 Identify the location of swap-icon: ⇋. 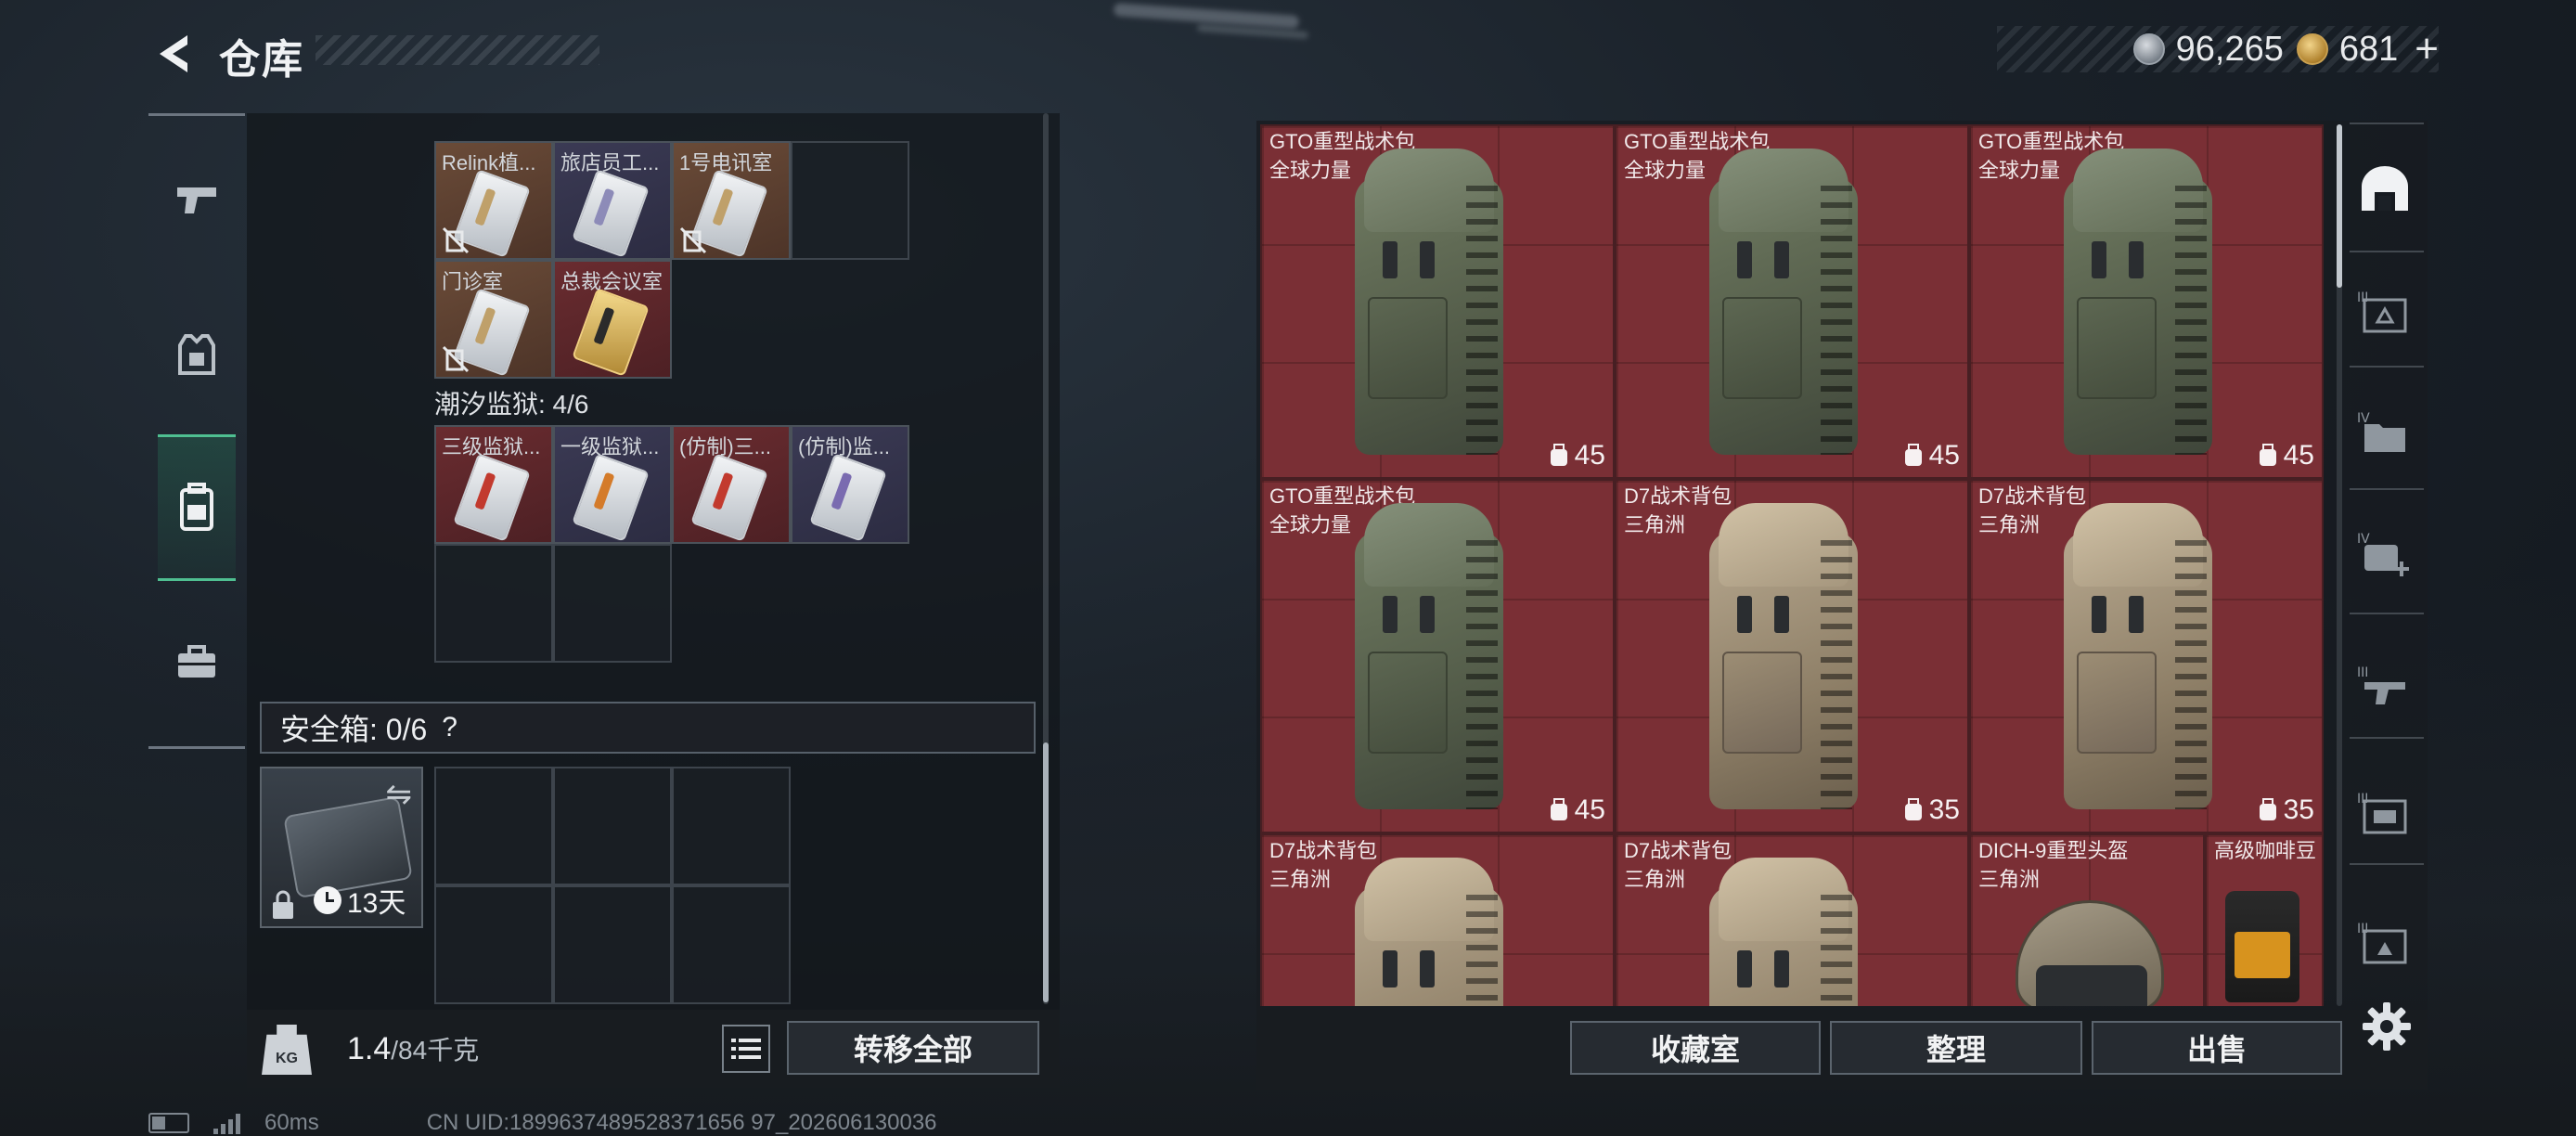
(400, 794).